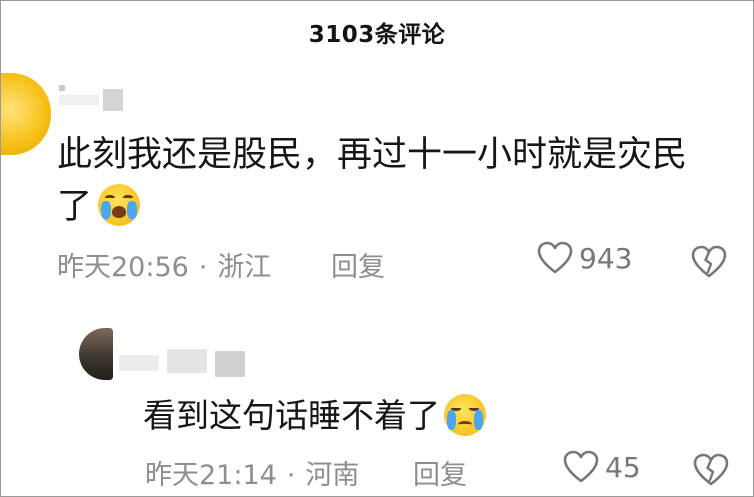 This screenshot has width=754, height=497. What do you see at coordinates (123, 267) in the screenshot?
I see `comment-time: 昨天20:56` at bounding box center [123, 267].